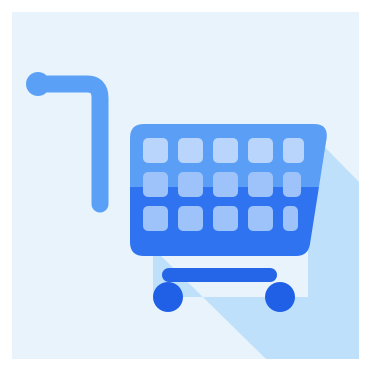 Image resolution: width=371 pixels, height=372 pixels. What do you see at coordinates (280, 297) in the screenshot?
I see `right-wheel` at bounding box center [280, 297].